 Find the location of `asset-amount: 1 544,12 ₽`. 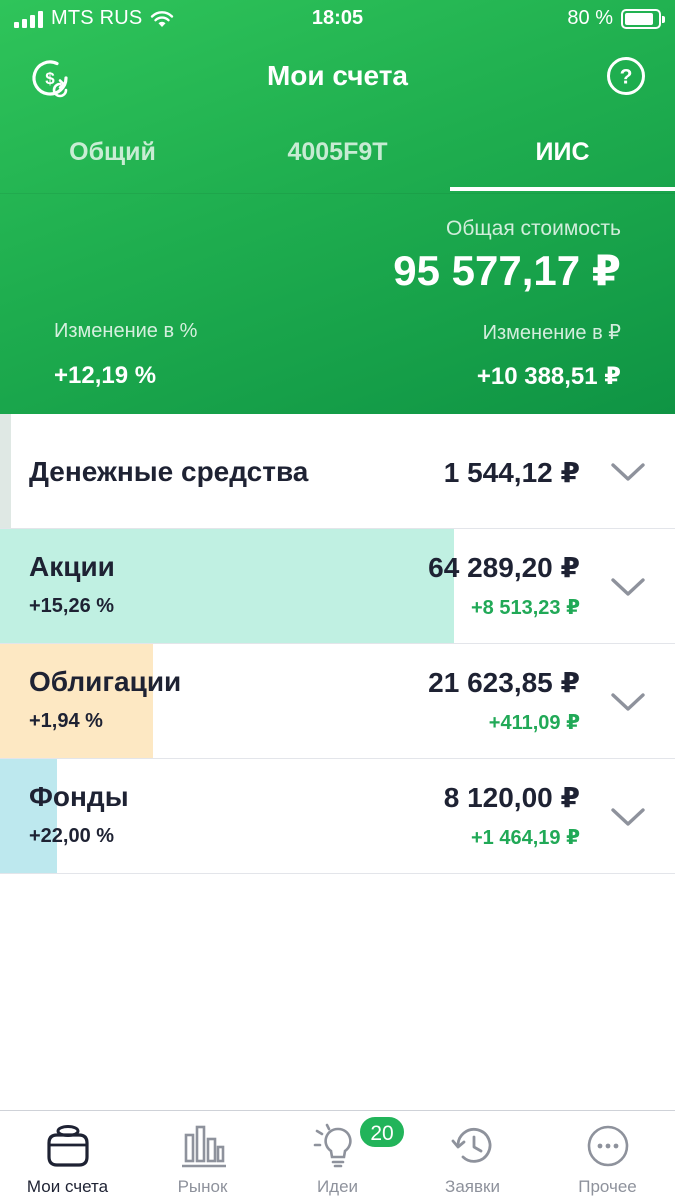

asset-amount: 1 544,12 ₽ is located at coordinates (511, 472).